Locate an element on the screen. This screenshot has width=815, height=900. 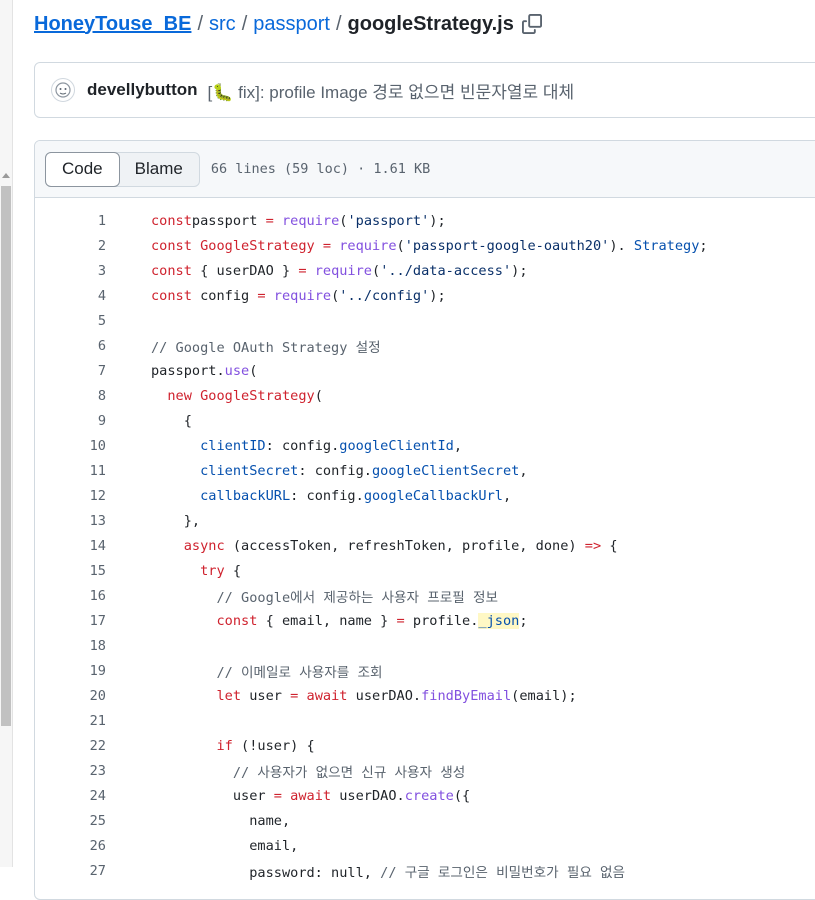
line-number: 15 is located at coordinates (70, 571).